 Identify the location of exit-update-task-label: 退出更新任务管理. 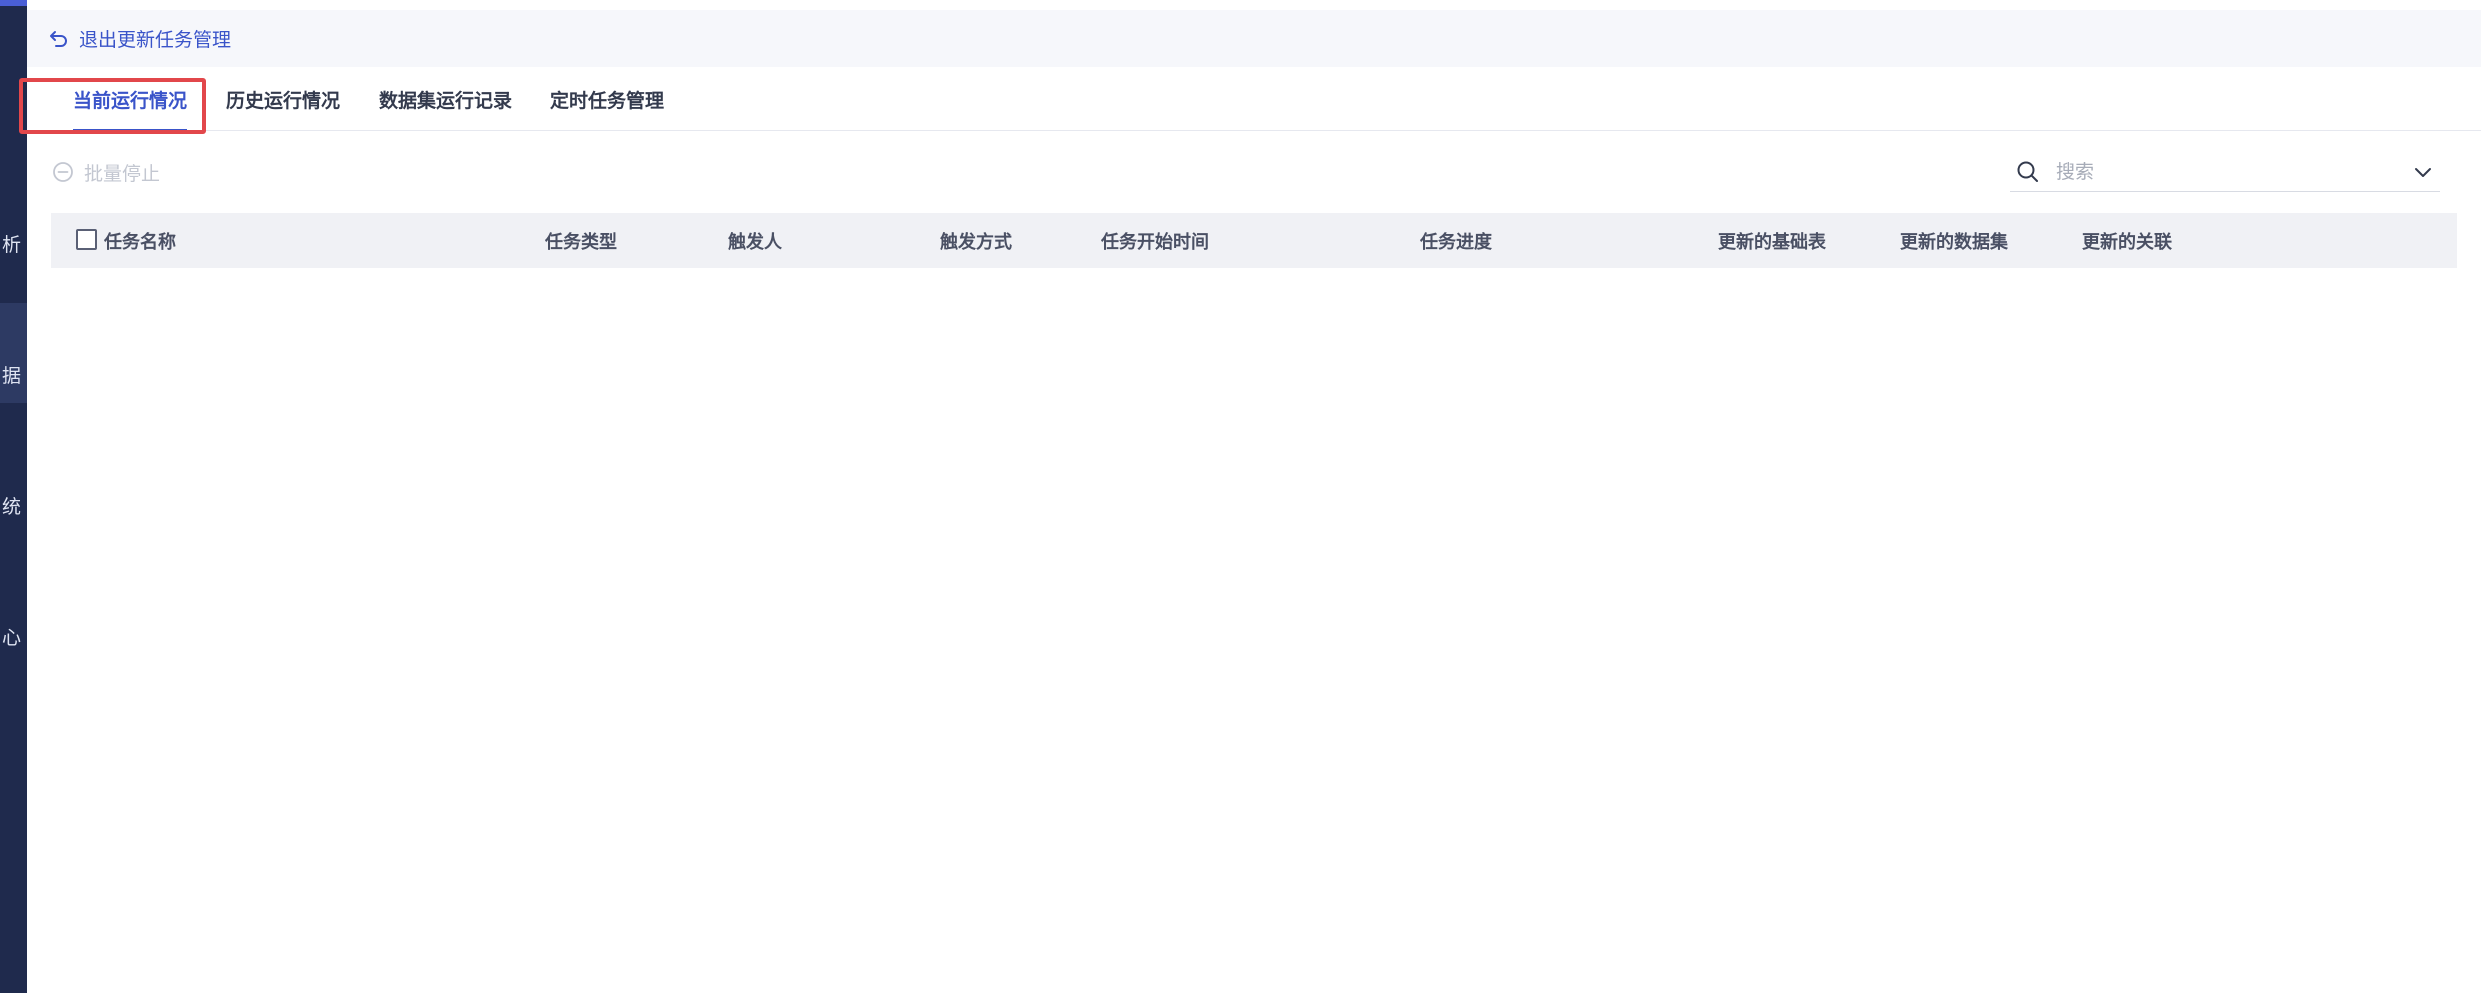
(155, 40).